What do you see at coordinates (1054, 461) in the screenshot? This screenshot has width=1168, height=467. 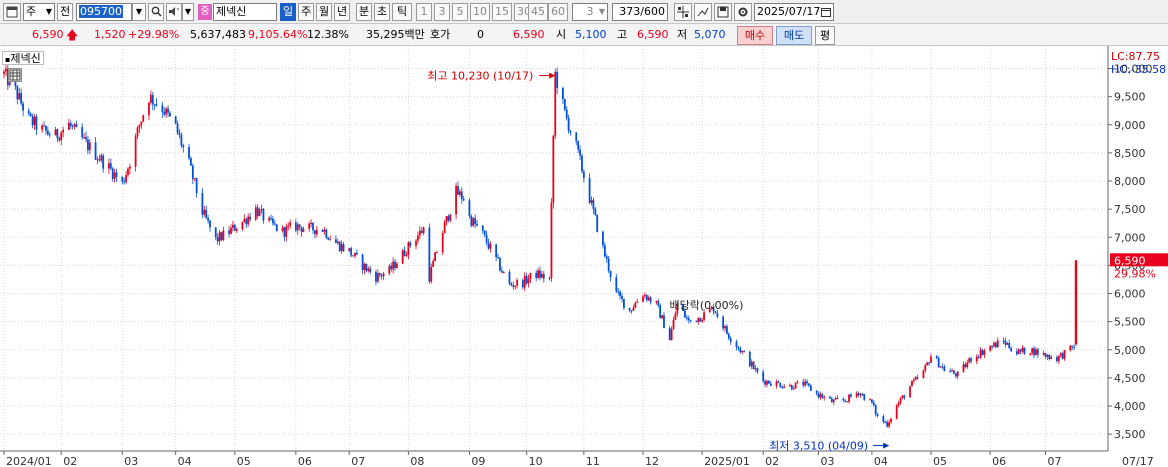 I see `x-tick-label: 07` at bounding box center [1054, 461].